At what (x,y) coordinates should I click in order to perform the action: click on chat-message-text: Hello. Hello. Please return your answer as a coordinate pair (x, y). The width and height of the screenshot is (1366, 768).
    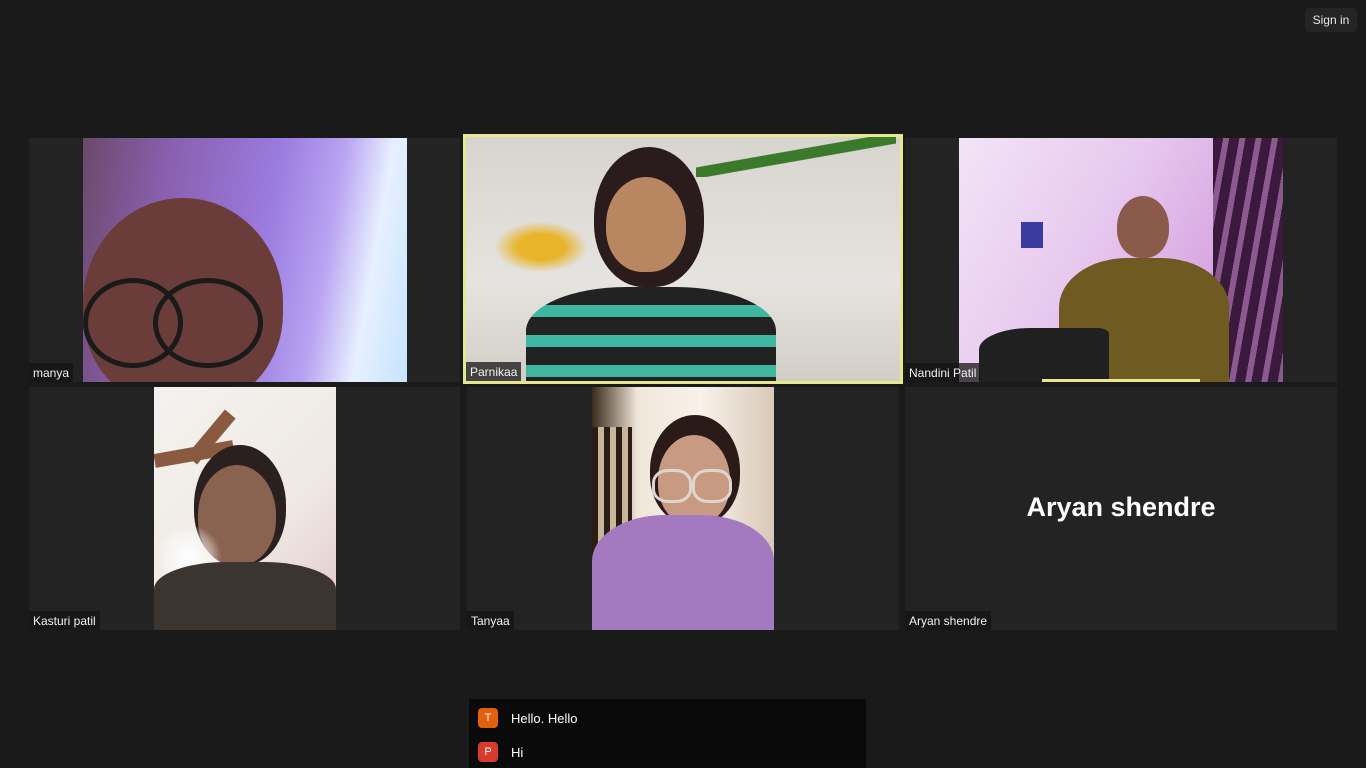
    Looking at the image, I should click on (544, 718).